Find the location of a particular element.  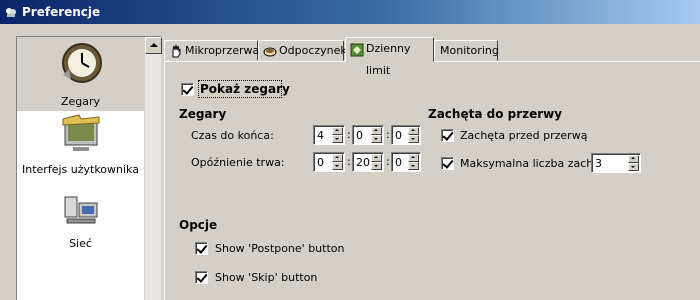

sidebar-item-interface: Interfejs użytkownika is located at coordinates (80, 147).